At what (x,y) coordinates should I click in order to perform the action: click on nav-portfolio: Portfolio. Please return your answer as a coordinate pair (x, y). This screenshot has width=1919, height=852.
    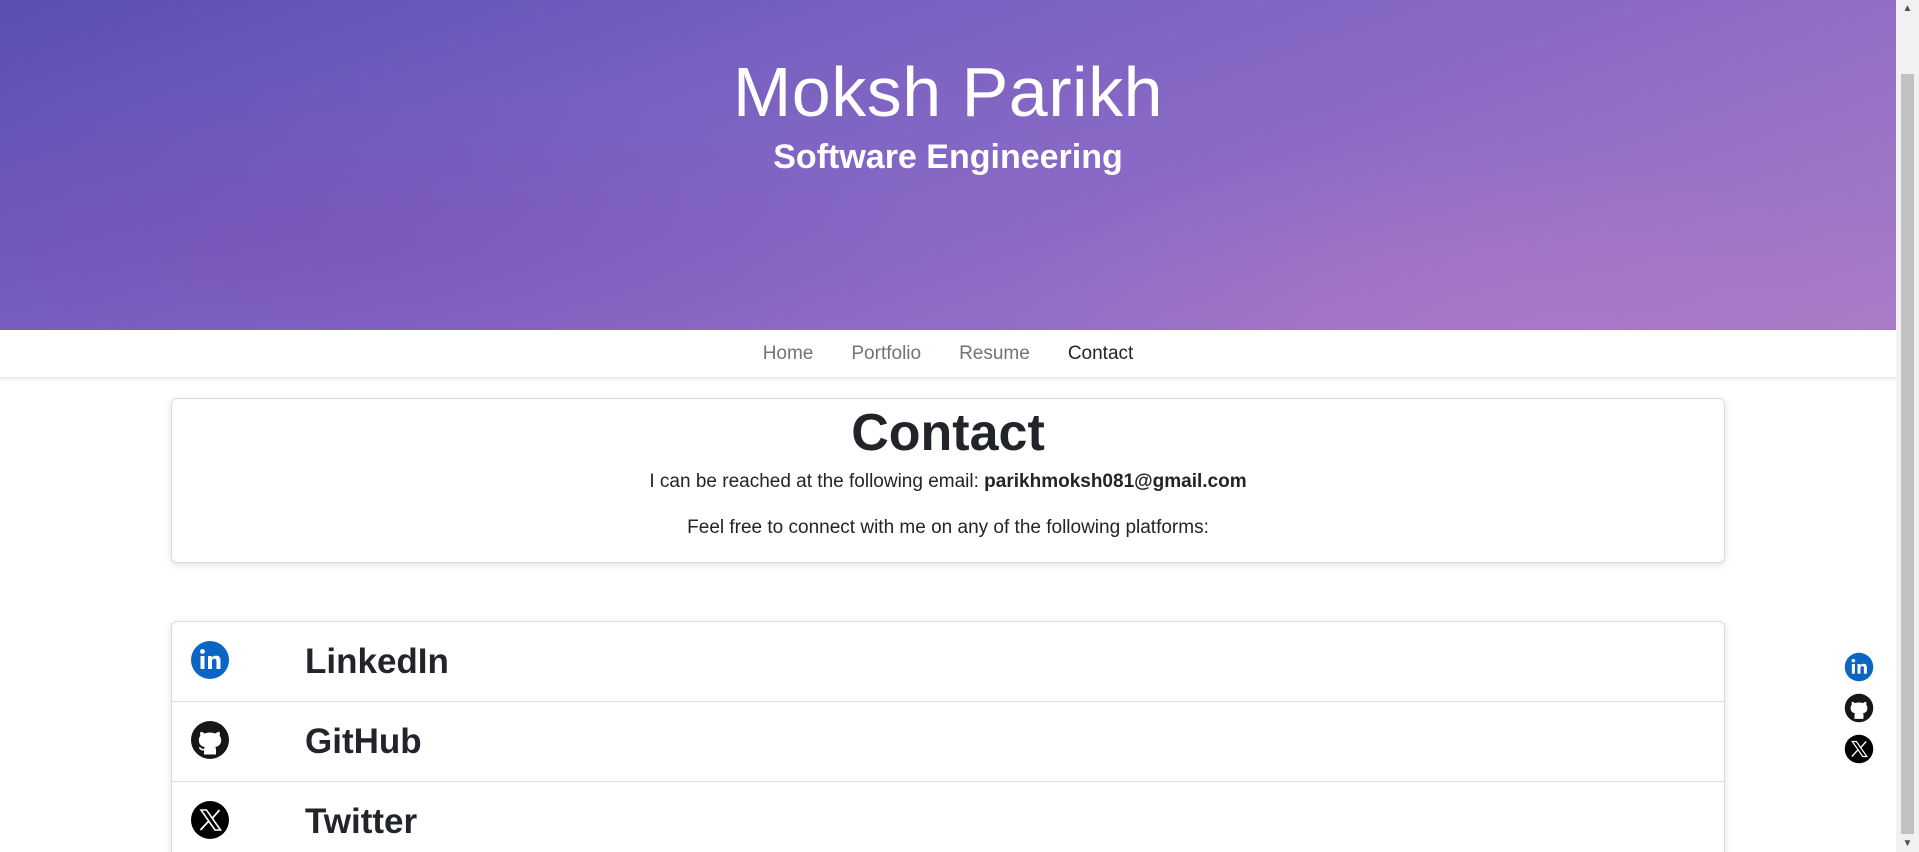
    Looking at the image, I should click on (886, 354).